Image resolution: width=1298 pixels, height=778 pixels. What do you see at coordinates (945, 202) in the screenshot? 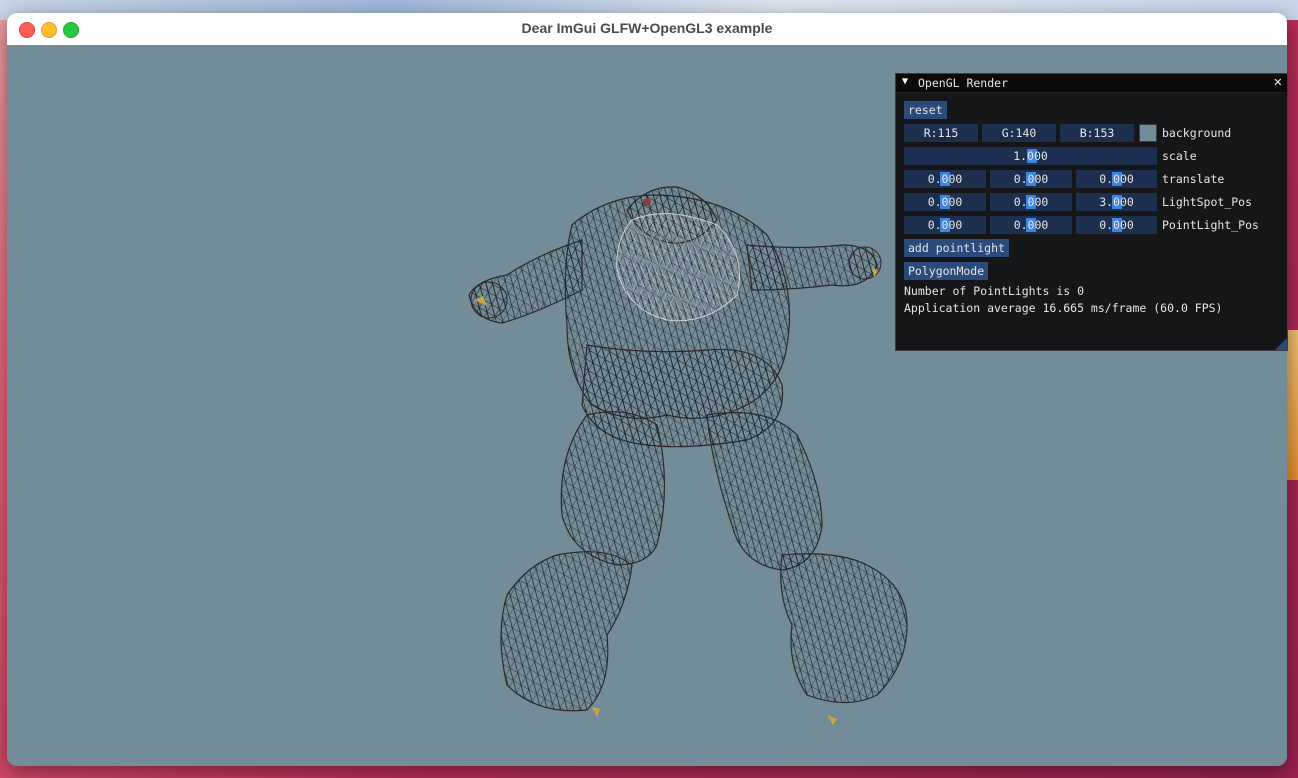
I see `lightspot-x-slider: 0.000` at bounding box center [945, 202].